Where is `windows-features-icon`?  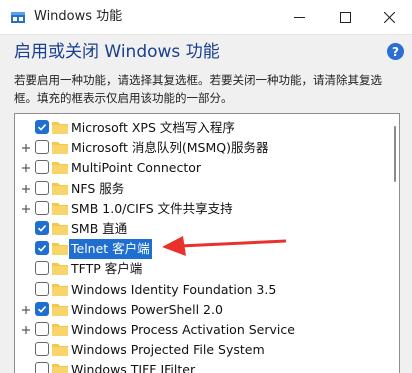
windows-features-icon is located at coordinates (18, 17).